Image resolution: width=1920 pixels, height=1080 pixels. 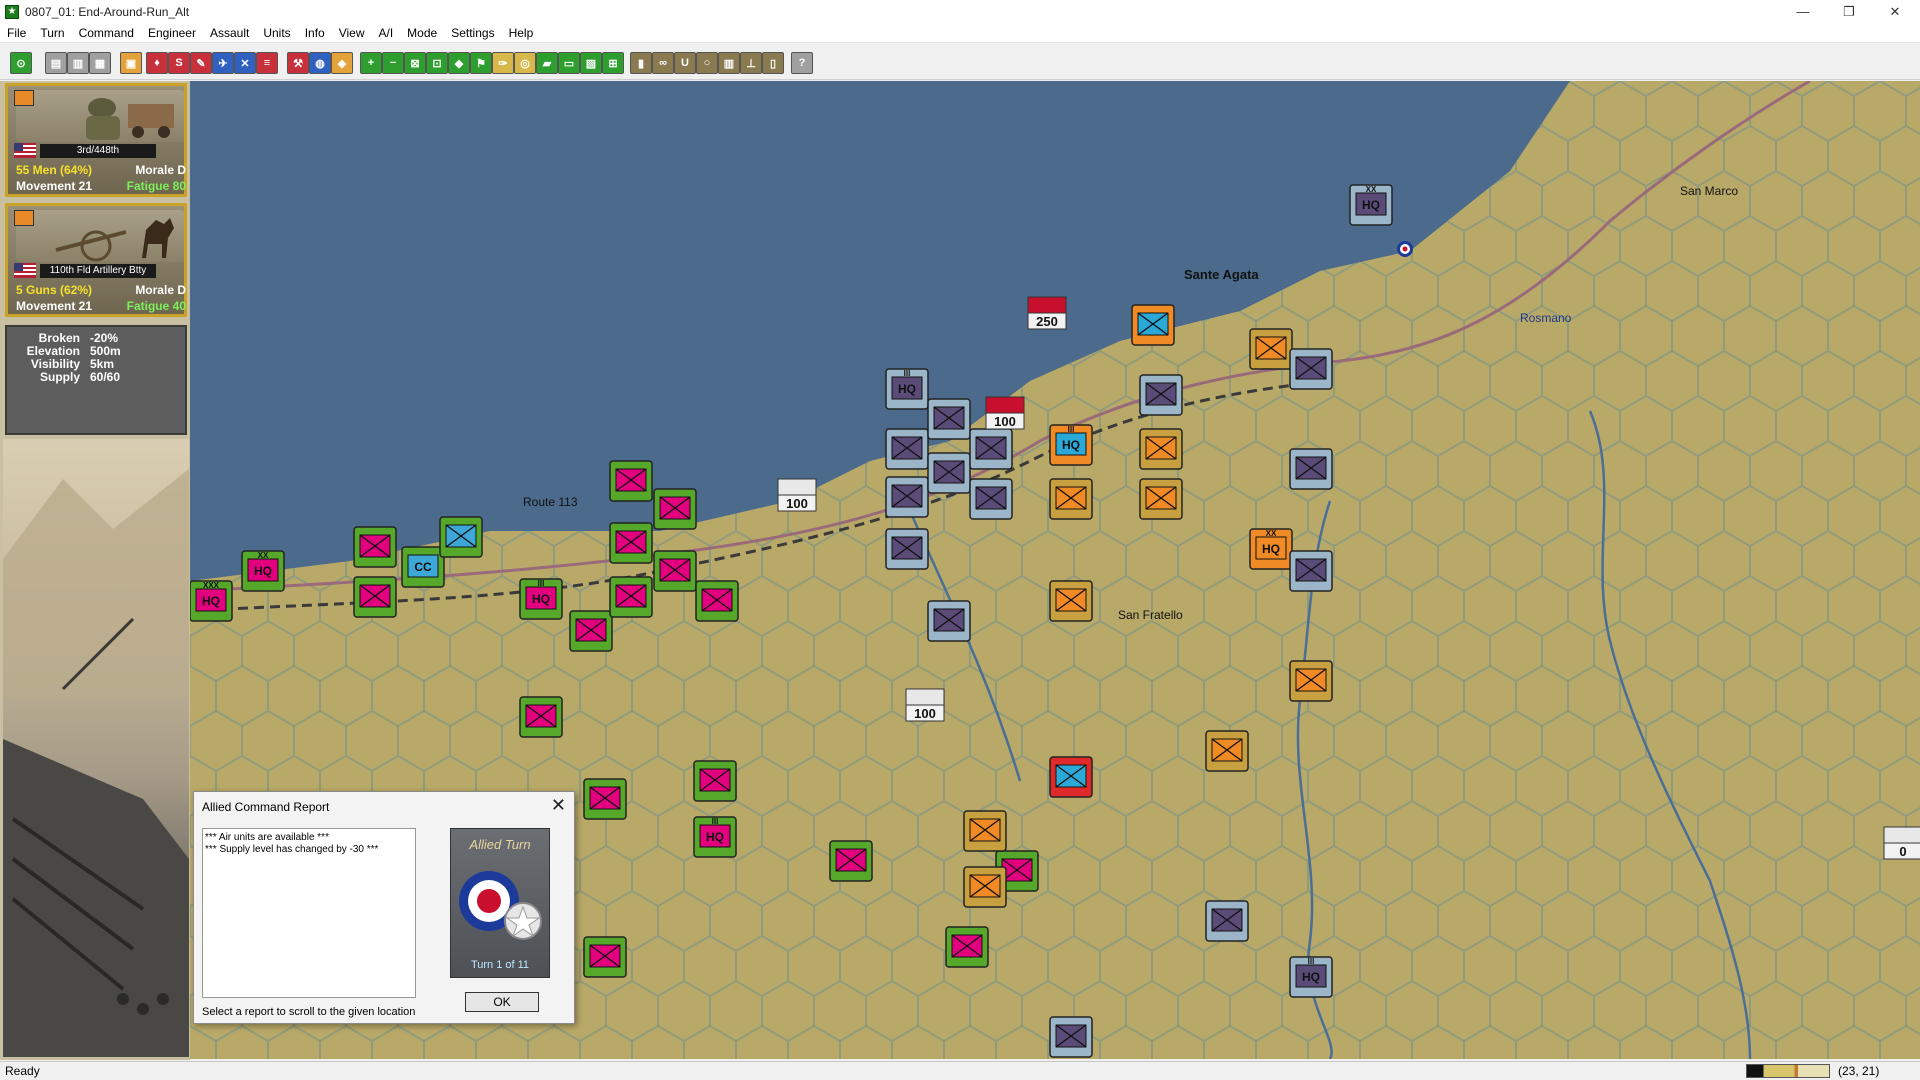 I want to click on zoom-in-icon: +, so click(x=371, y=63).